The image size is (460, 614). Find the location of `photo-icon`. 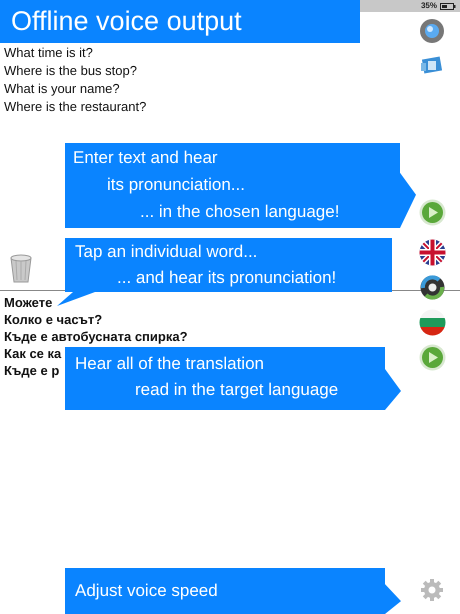

photo-icon is located at coordinates (432, 65).